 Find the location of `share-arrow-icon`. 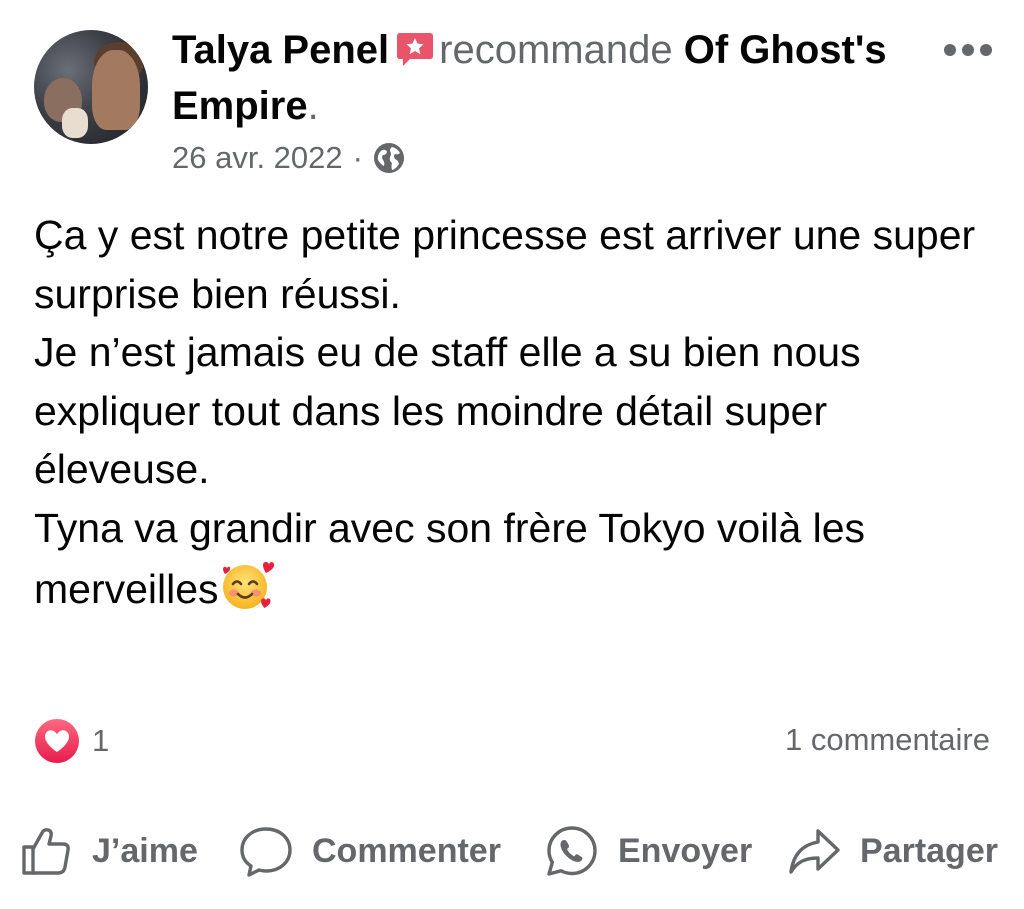

share-arrow-icon is located at coordinates (814, 851).